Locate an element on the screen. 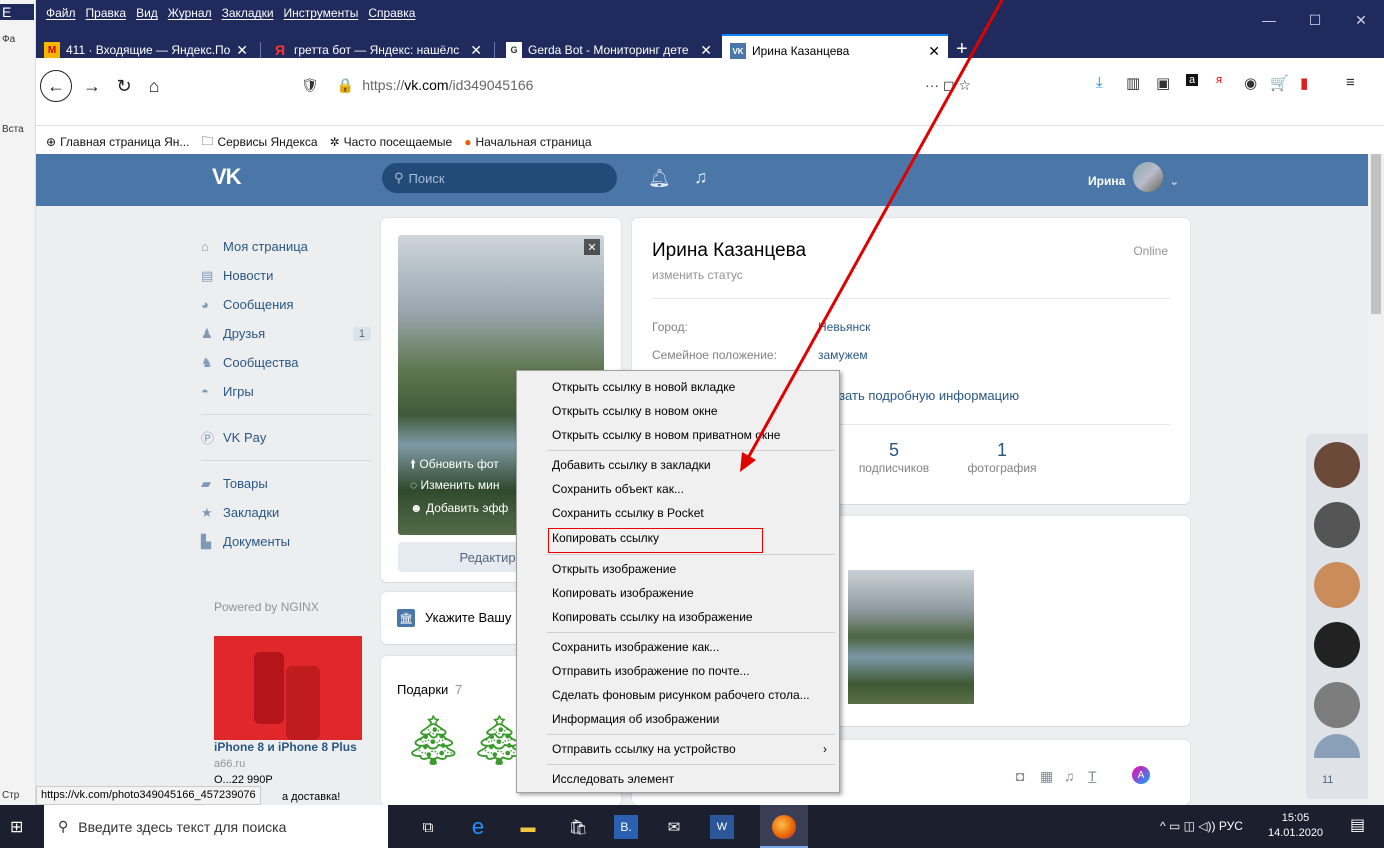  page-actions-icon: ··· ◻ ☆ is located at coordinates (948, 85).